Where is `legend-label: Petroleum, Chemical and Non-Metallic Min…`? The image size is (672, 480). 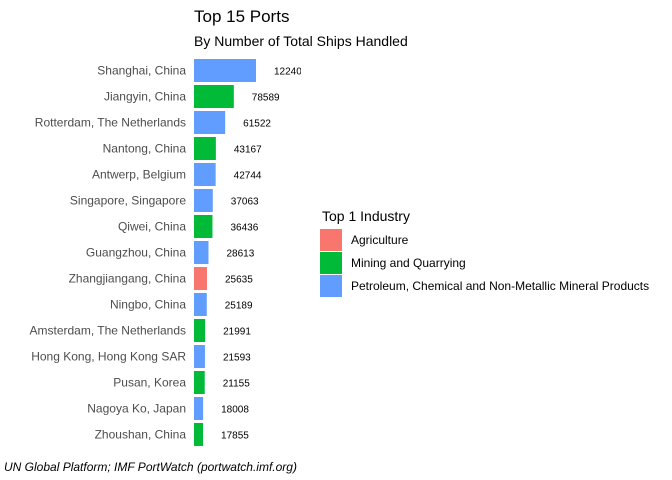 legend-label: Petroleum, Chemical and Non-Metallic Min… is located at coordinates (500, 286).